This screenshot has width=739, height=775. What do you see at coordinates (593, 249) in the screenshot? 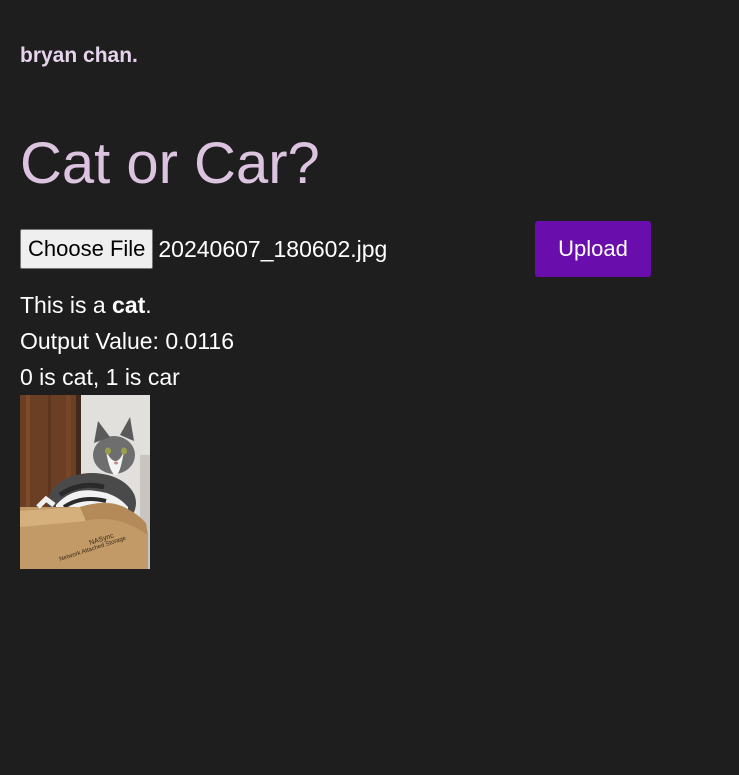
I see `upload-button: Upload` at bounding box center [593, 249].